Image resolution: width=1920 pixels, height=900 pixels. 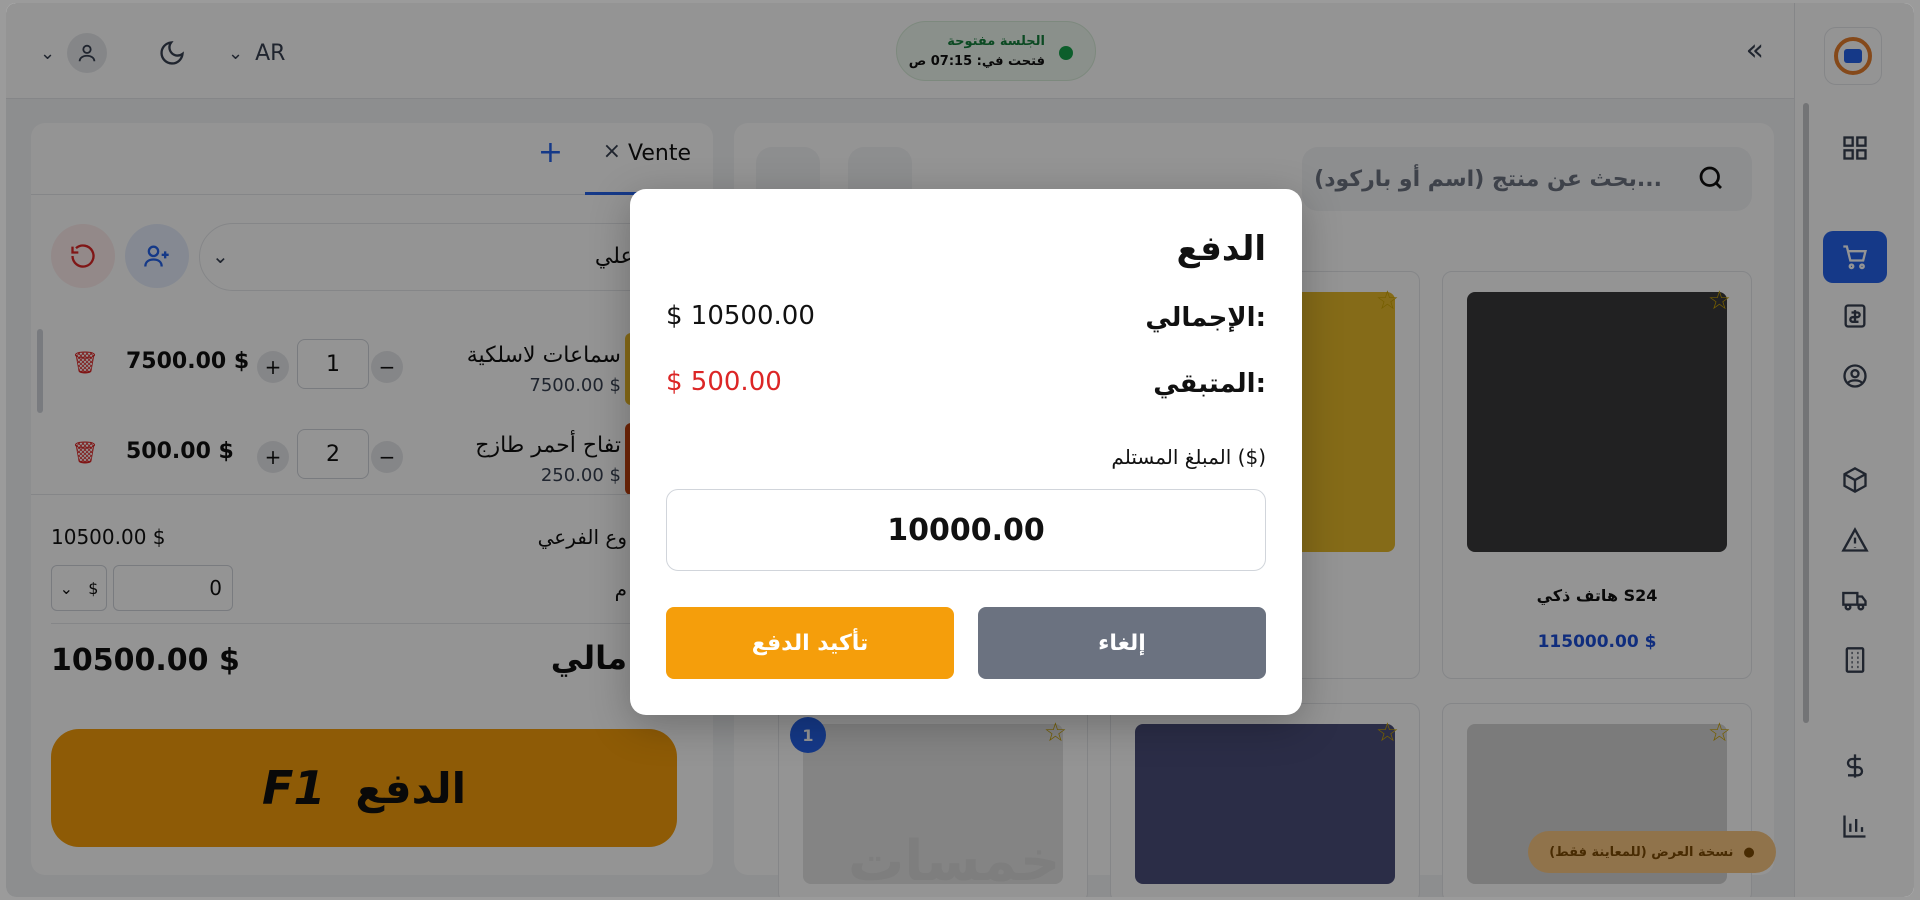 I want to click on remaining-label: المتبقي:, so click(x=1209, y=384).